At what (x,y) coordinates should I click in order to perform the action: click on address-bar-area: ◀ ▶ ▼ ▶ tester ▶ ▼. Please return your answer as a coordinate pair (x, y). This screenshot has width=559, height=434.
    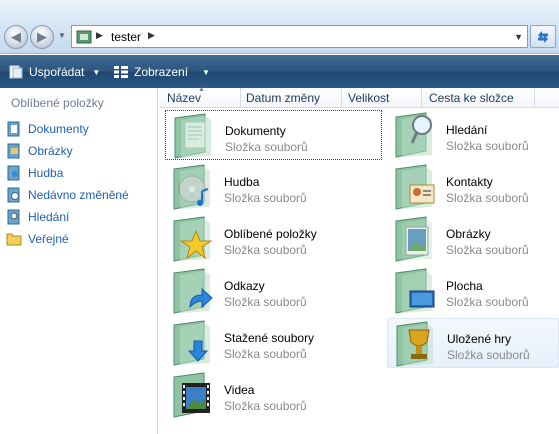
    Looking at the image, I should click on (279, 27).